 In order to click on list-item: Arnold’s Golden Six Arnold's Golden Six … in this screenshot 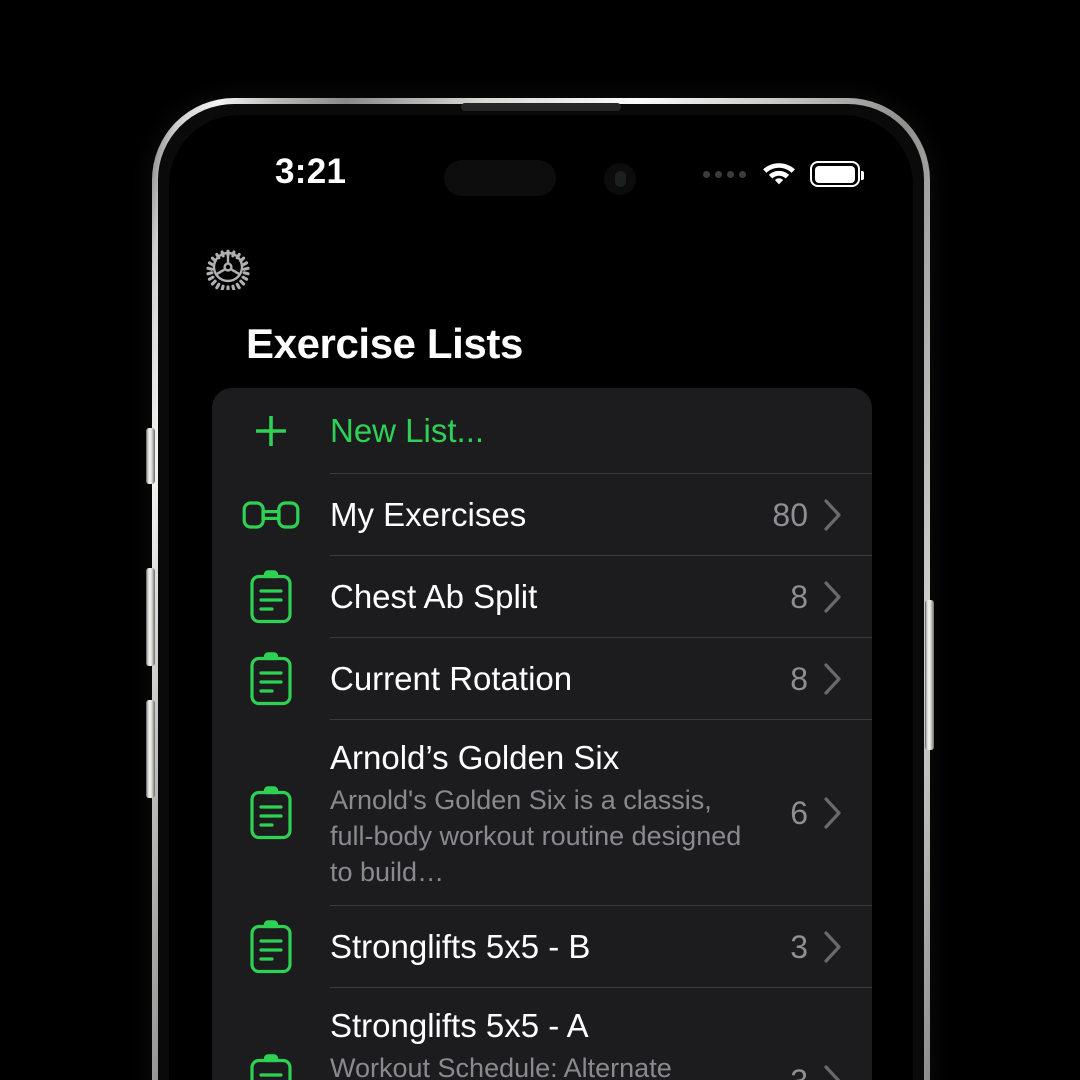, I will do `click(542, 813)`.